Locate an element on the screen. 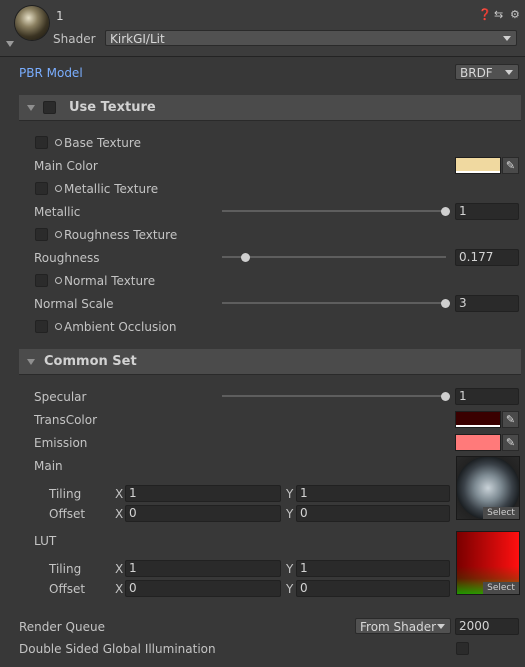 This screenshot has width=525, height=667. help-icon: ❓ is located at coordinates (485, 14).